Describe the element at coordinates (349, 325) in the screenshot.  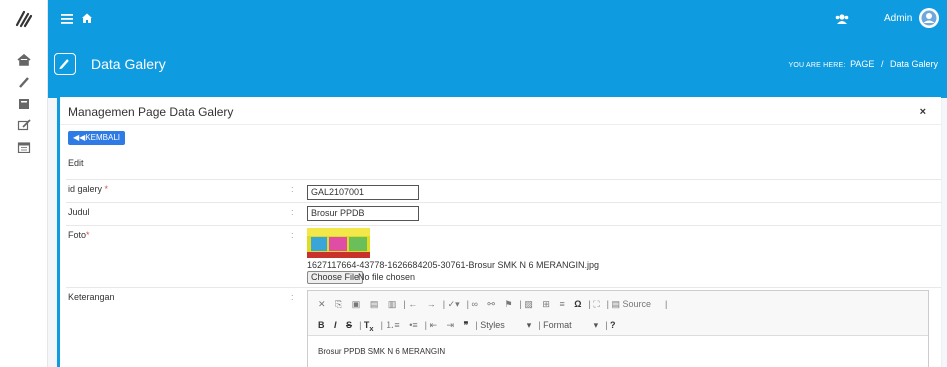
I see `strike-icon: S` at that location.